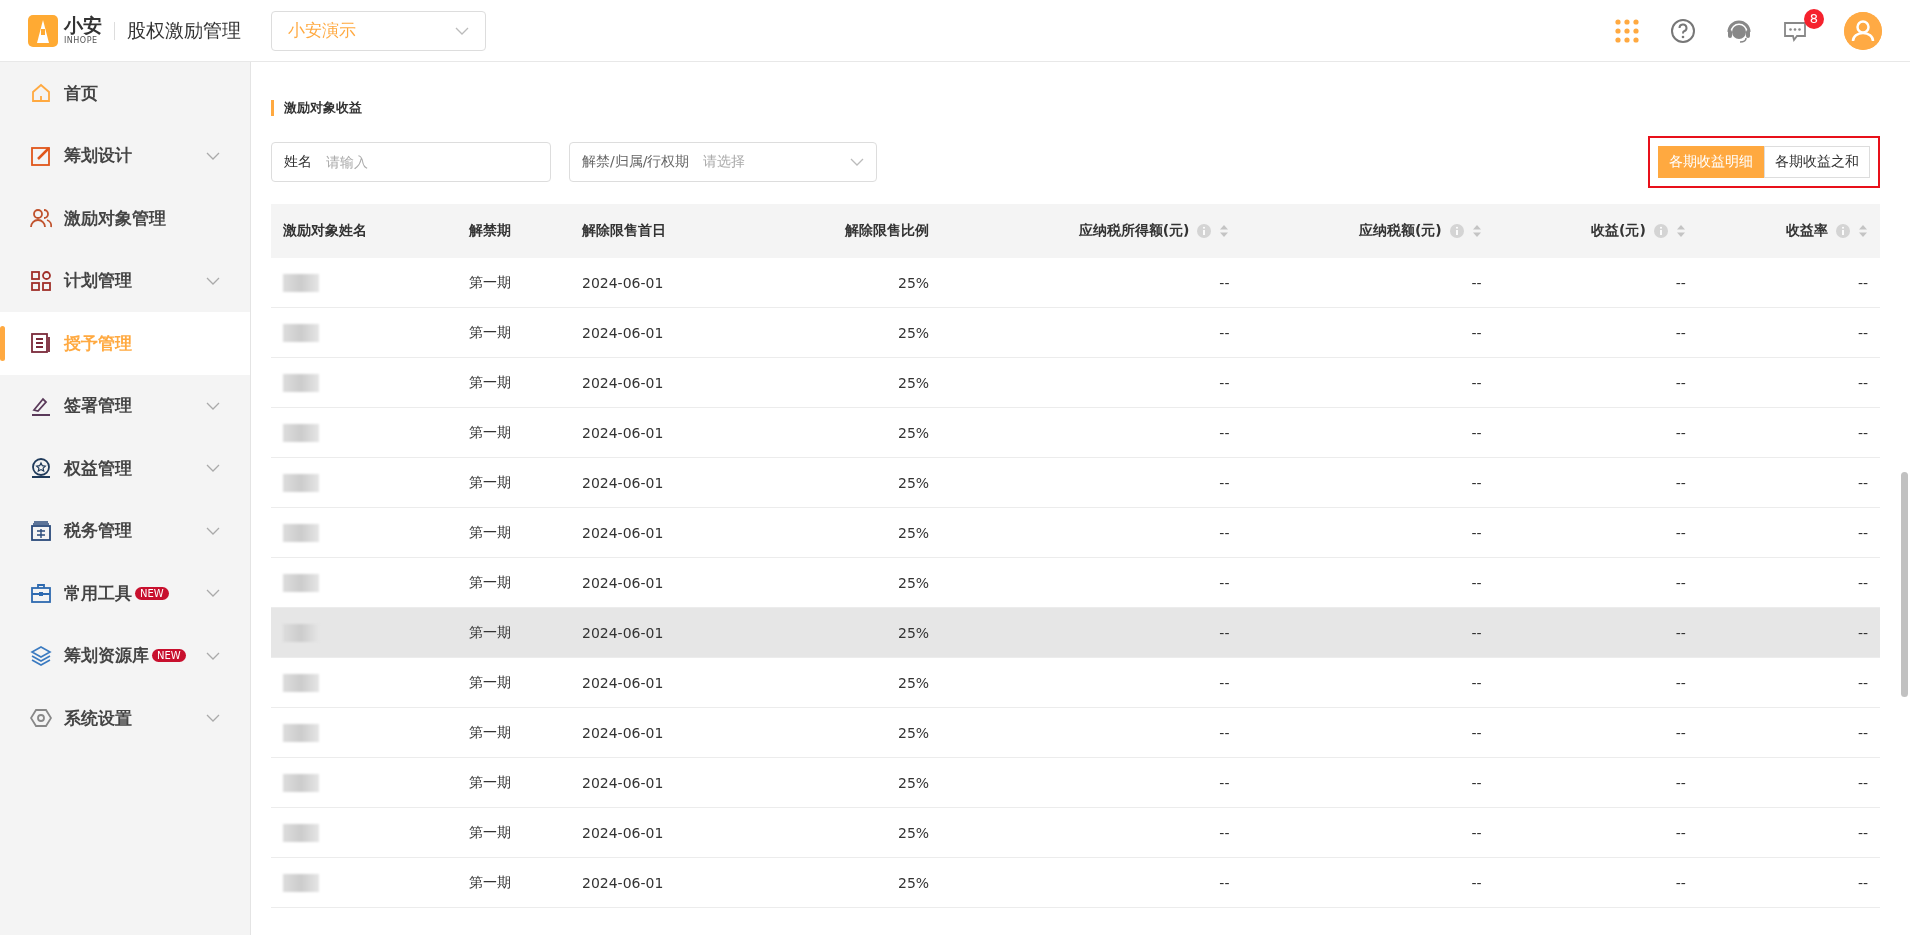 Image resolution: width=1910 pixels, height=935 pixels. Describe the element at coordinates (887, 231) in the screenshot. I see `column-header: 解除限售比例` at that location.